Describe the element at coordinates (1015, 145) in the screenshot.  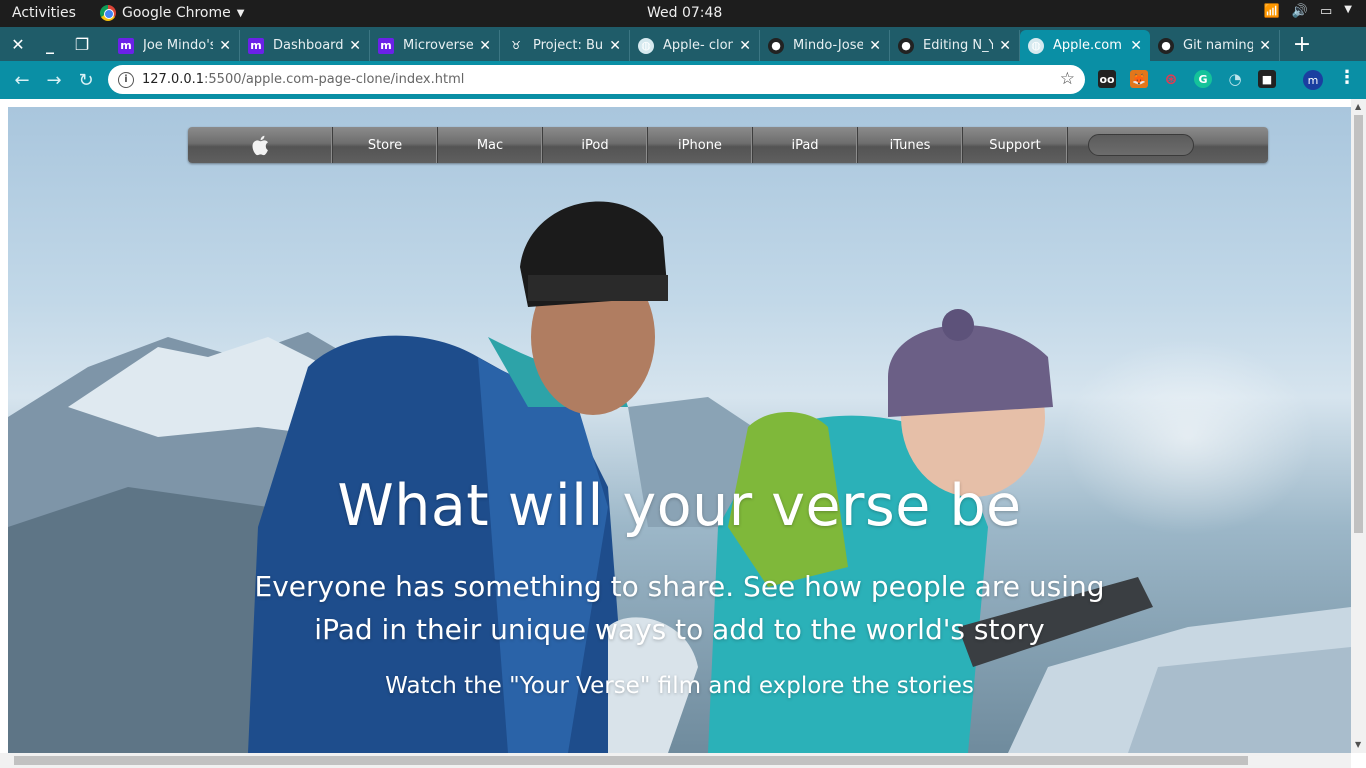
I see `nav-item-support: Support` at that location.